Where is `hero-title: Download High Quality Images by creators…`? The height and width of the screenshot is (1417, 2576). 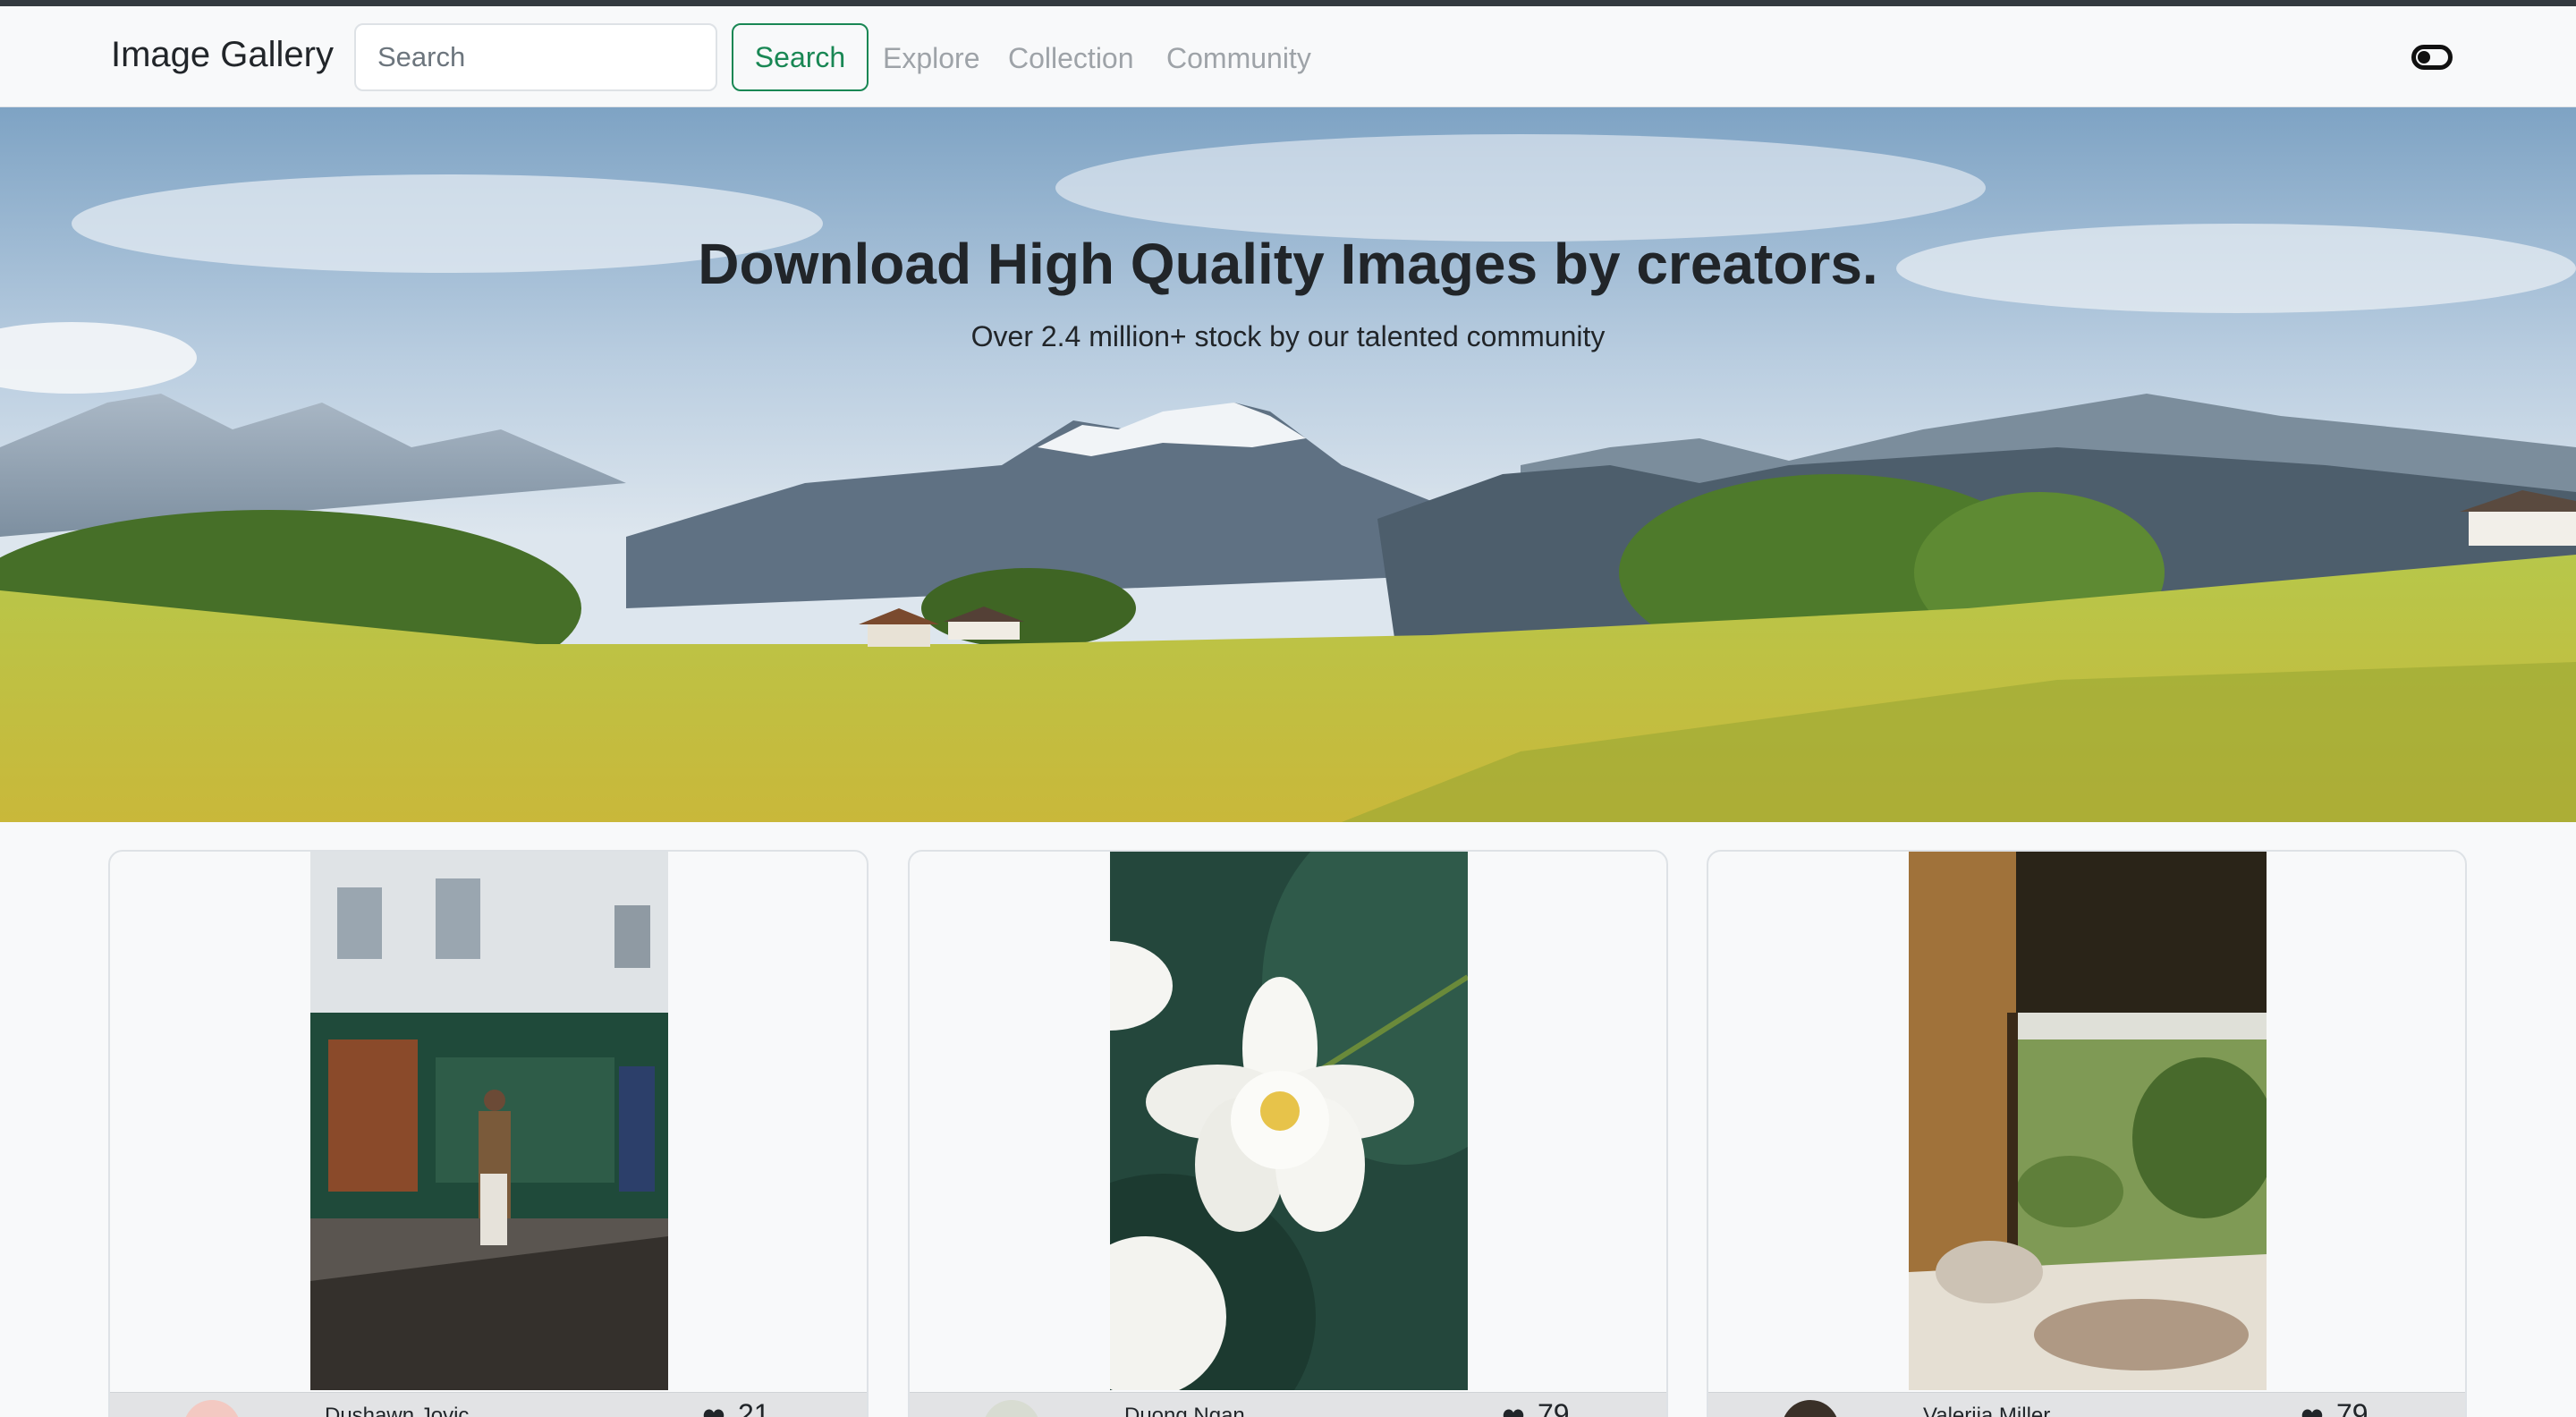 hero-title: Download High Quality Images by creators… is located at coordinates (1288, 264).